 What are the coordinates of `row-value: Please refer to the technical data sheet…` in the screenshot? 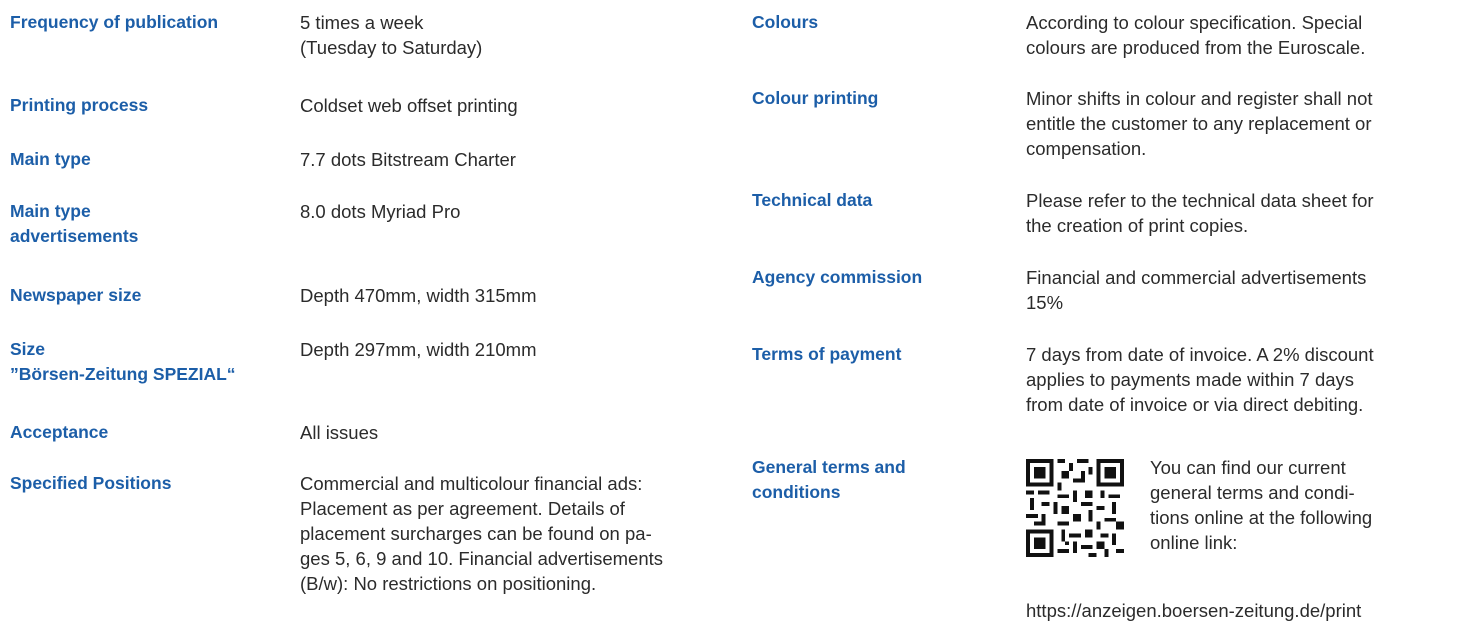 It's located at (1200, 213).